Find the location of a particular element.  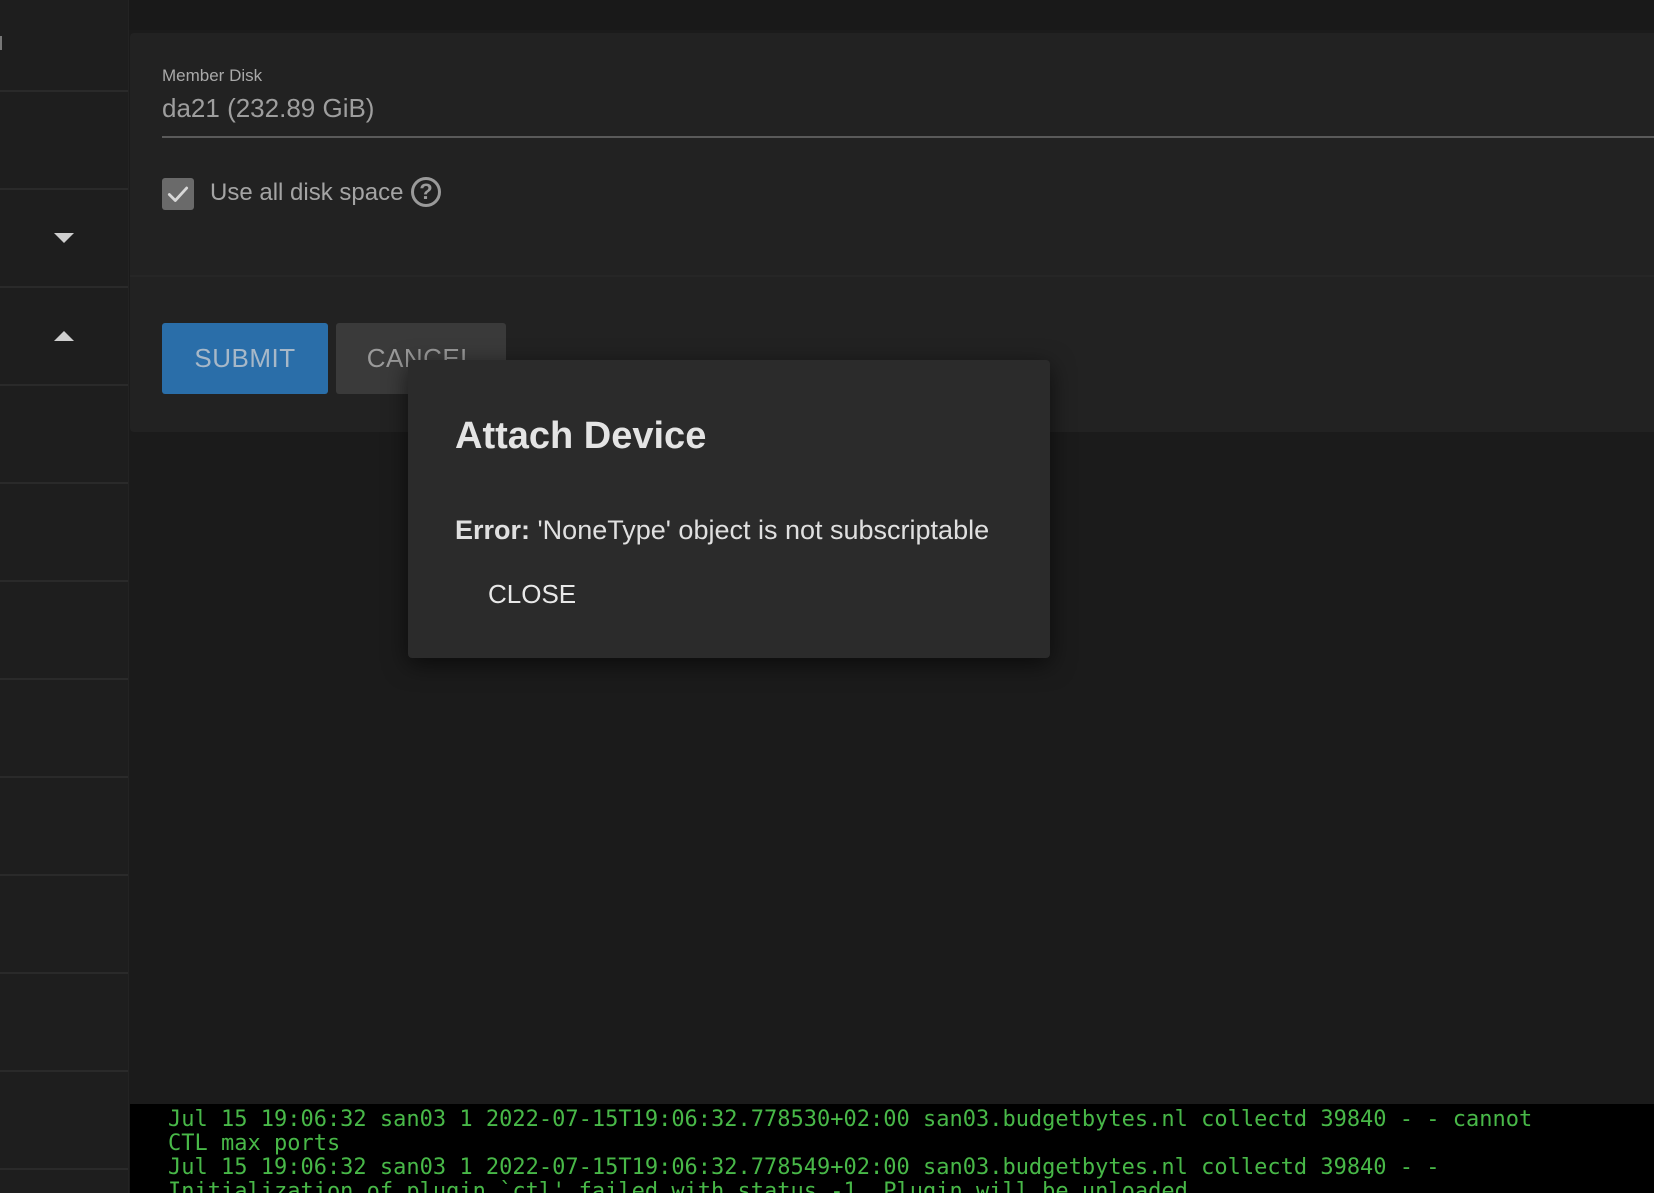

sidebar is located at coordinates (64, 596).